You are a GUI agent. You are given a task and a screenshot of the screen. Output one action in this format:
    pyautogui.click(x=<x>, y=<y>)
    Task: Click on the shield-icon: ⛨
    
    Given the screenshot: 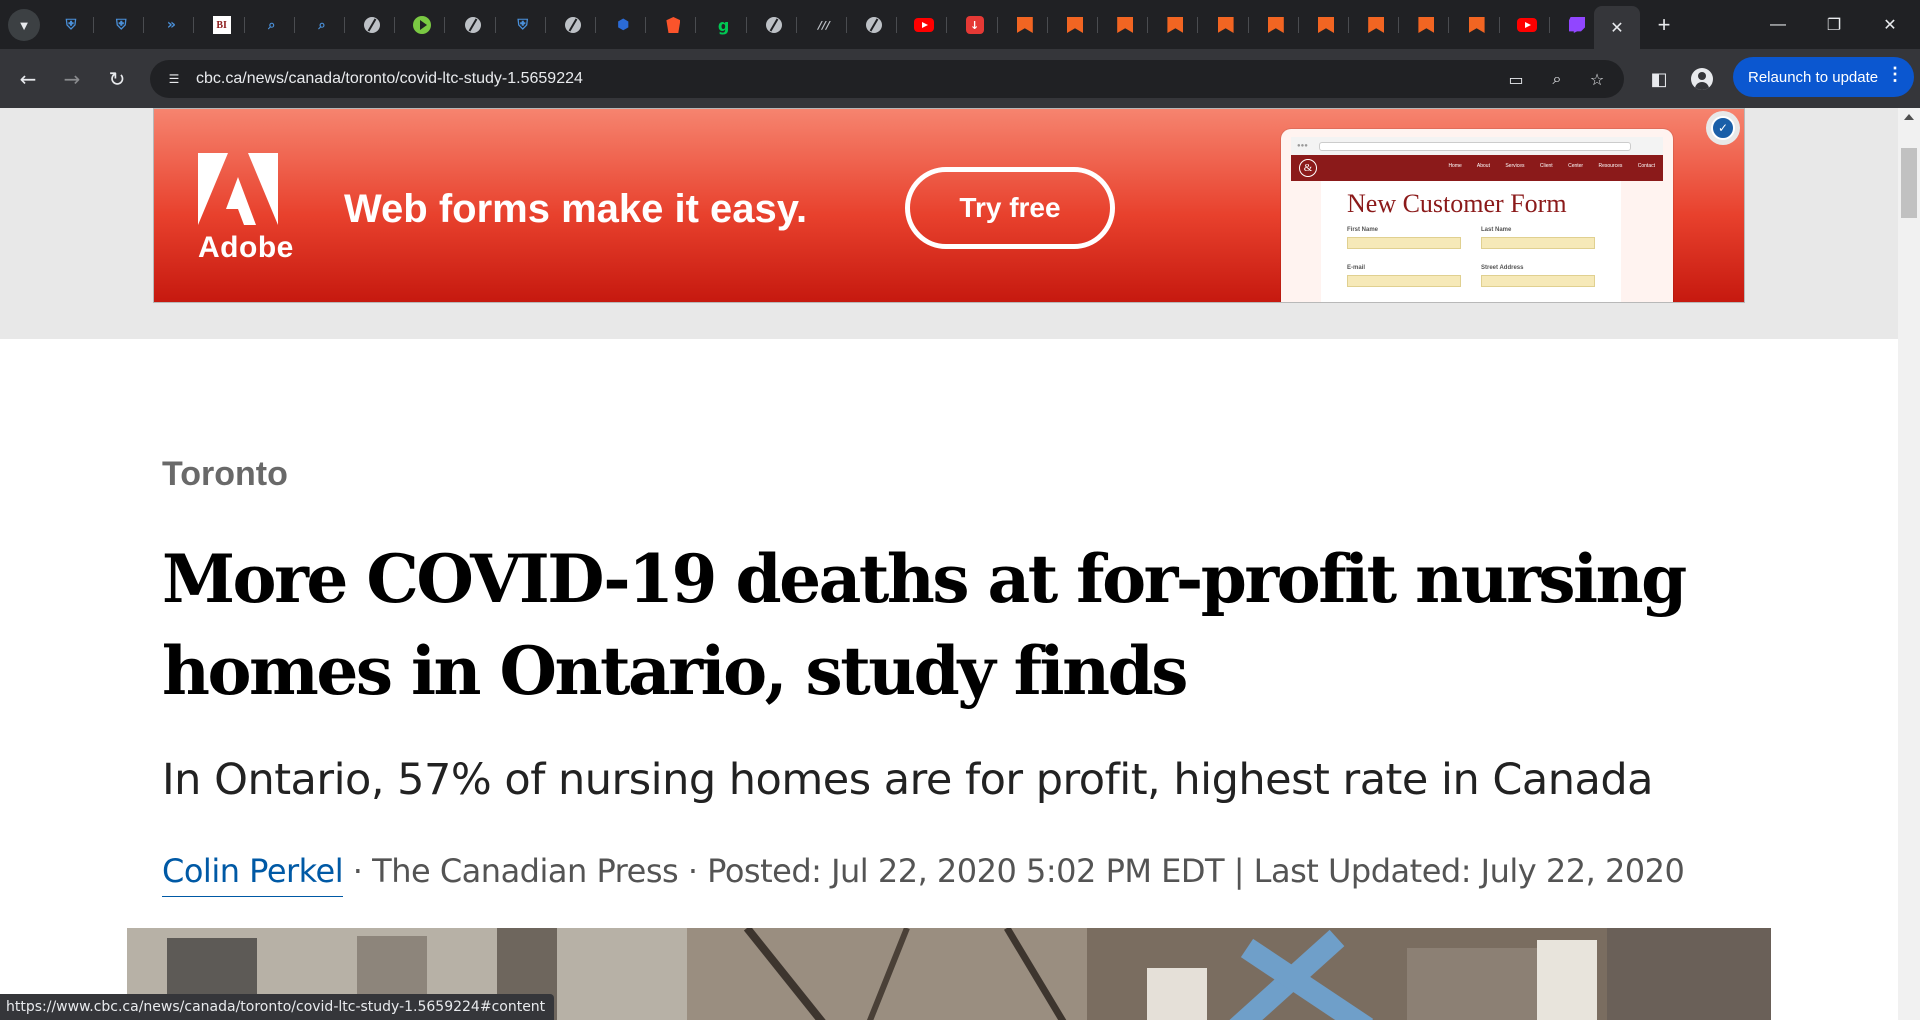 What is the action you would take?
    pyautogui.click(x=71, y=25)
    